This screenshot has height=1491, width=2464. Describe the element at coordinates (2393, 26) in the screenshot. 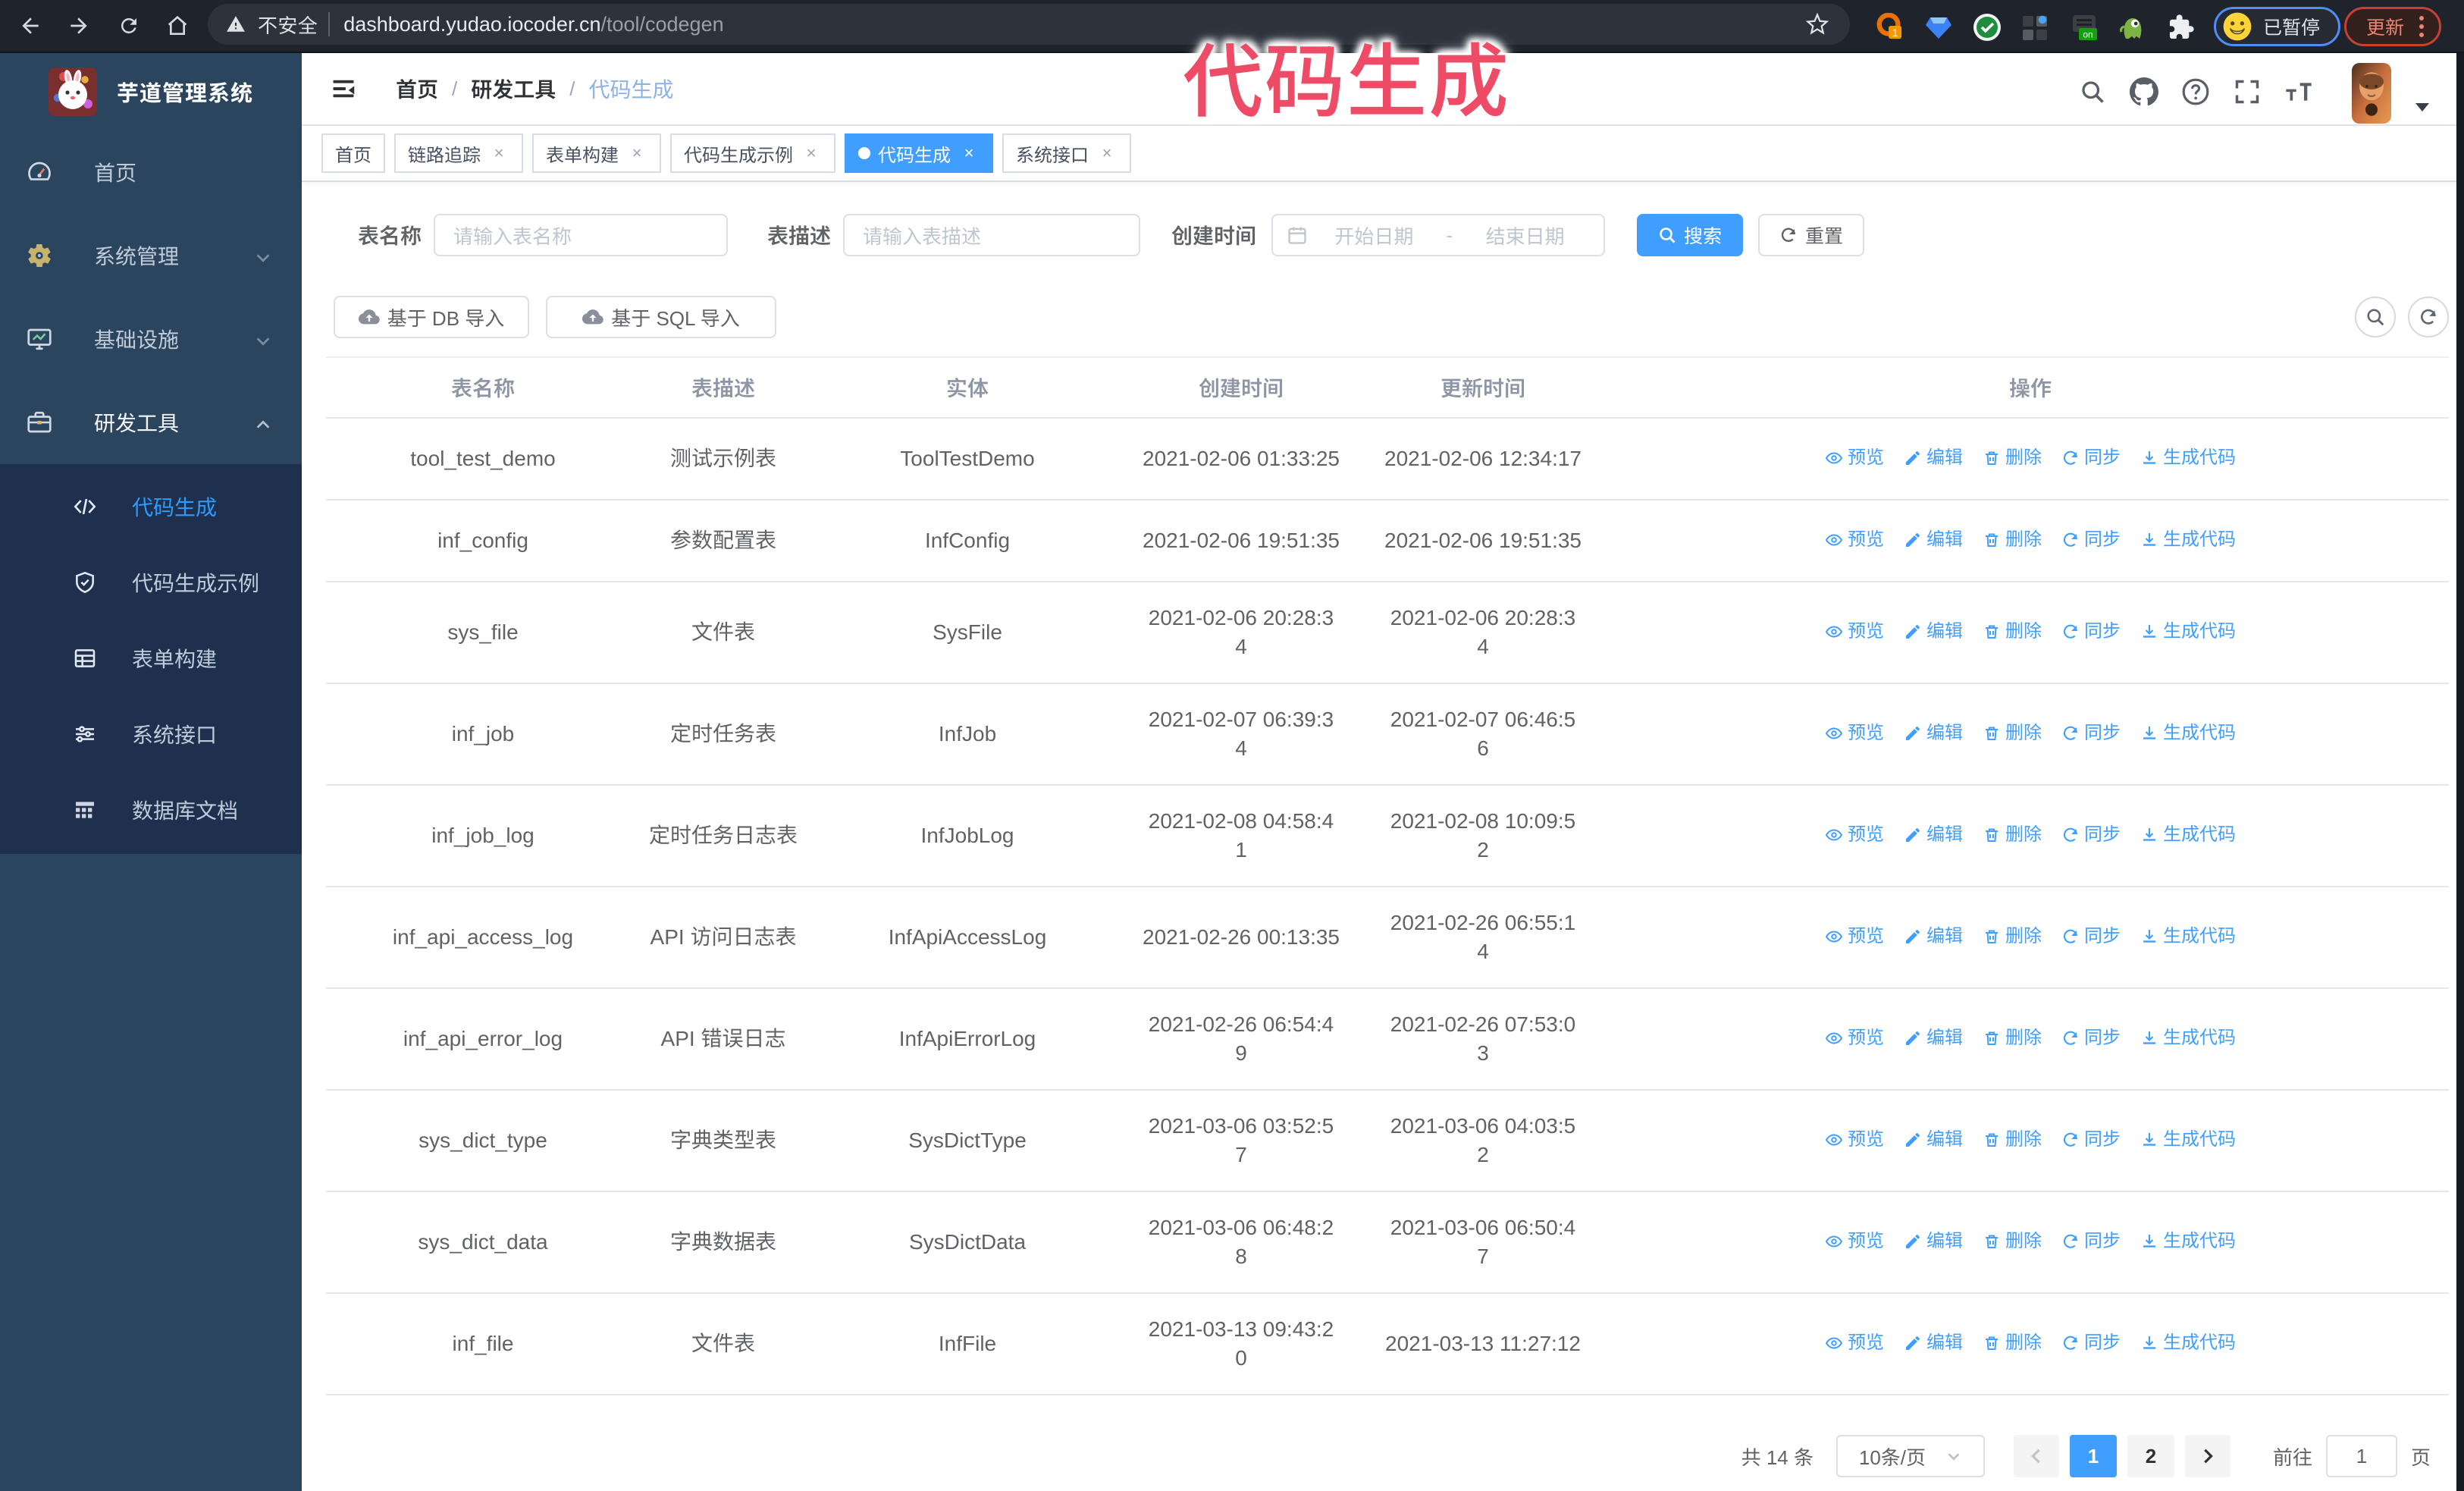

I see `browser-update-button: 更新` at that location.